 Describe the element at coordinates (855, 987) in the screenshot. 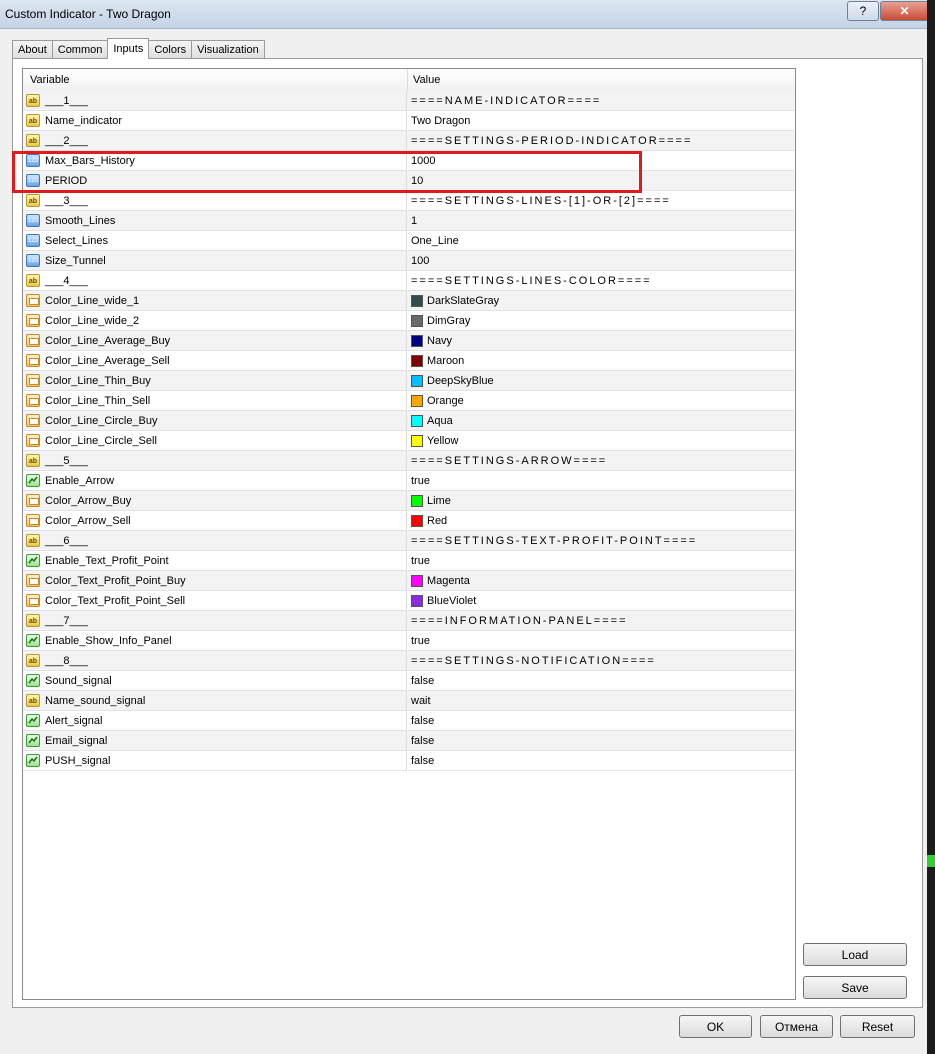

I see `save-button: Save` at that location.